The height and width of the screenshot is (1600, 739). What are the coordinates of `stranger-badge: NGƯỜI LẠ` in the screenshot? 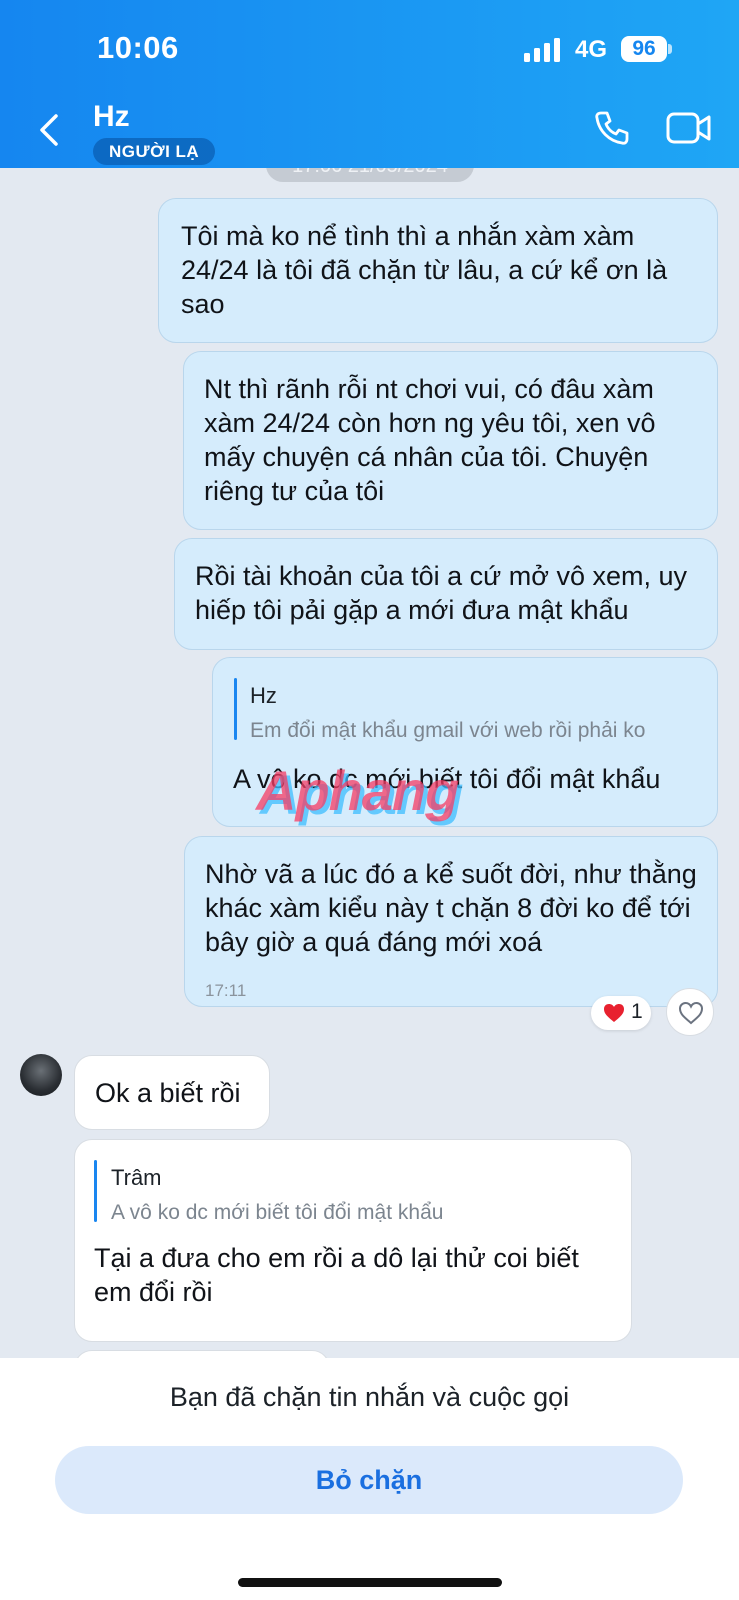 It's located at (154, 151).